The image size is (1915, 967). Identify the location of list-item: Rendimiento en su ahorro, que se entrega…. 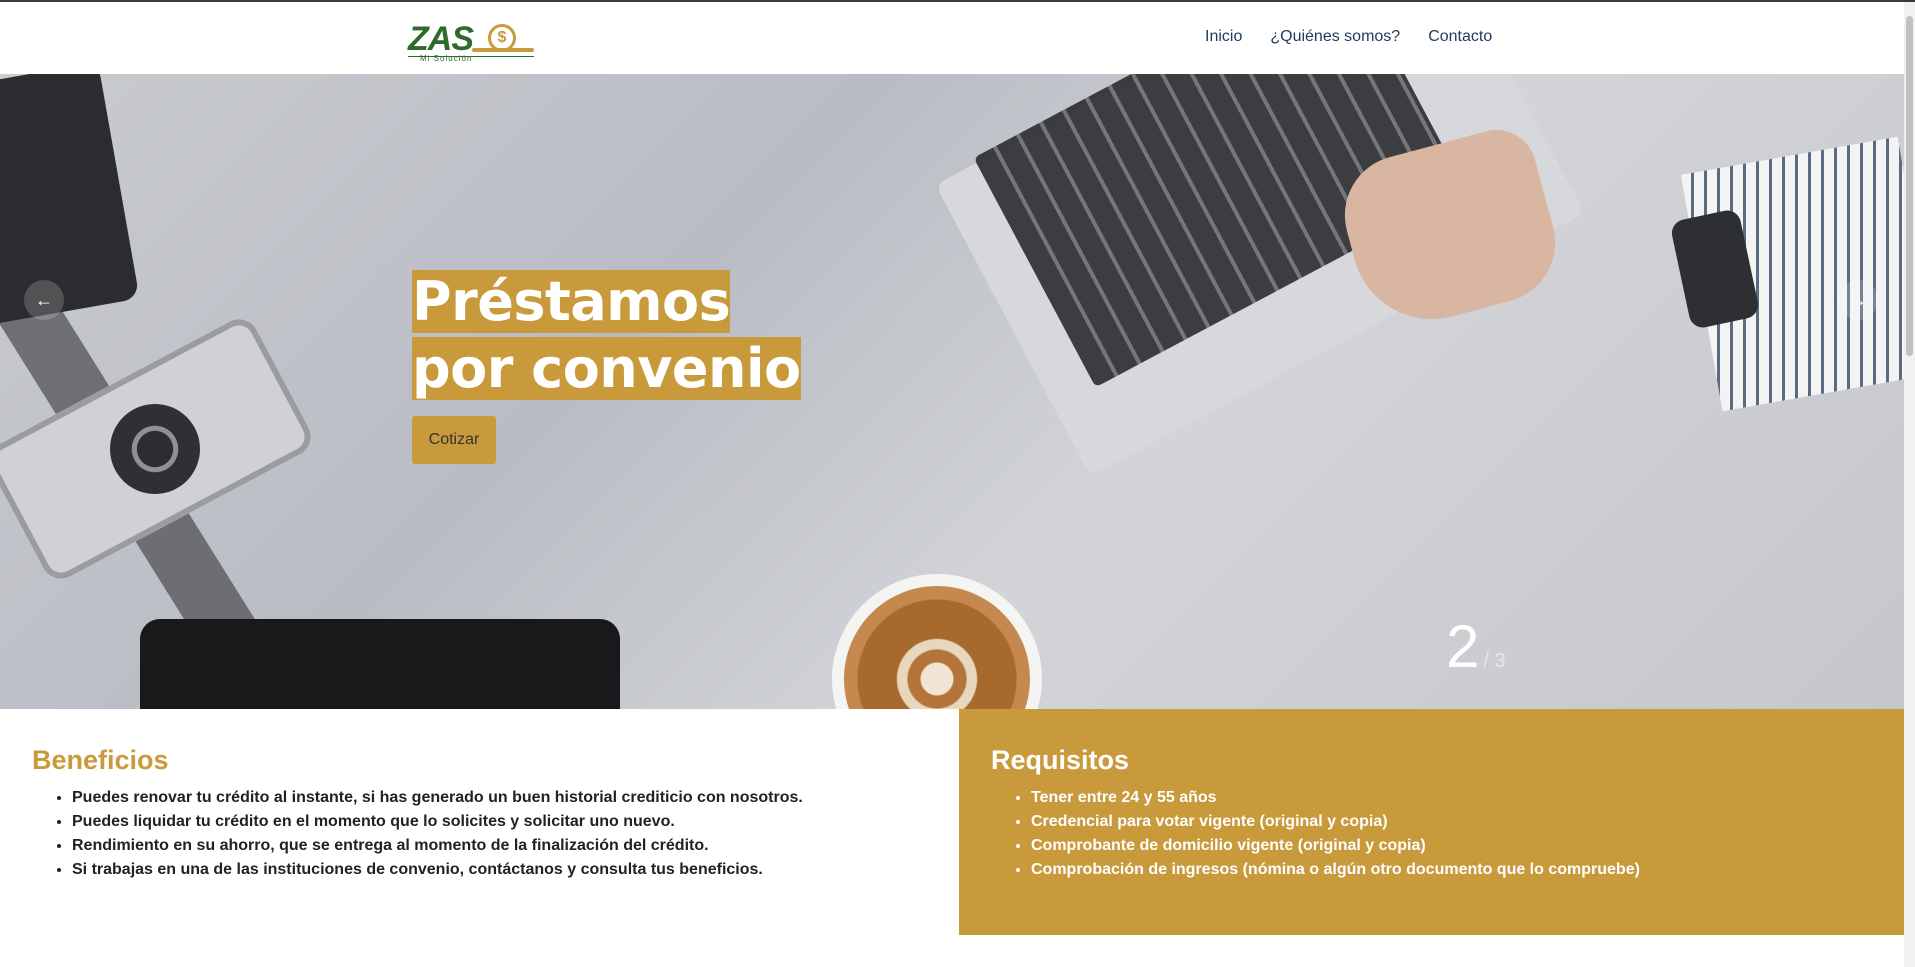
(499, 846).